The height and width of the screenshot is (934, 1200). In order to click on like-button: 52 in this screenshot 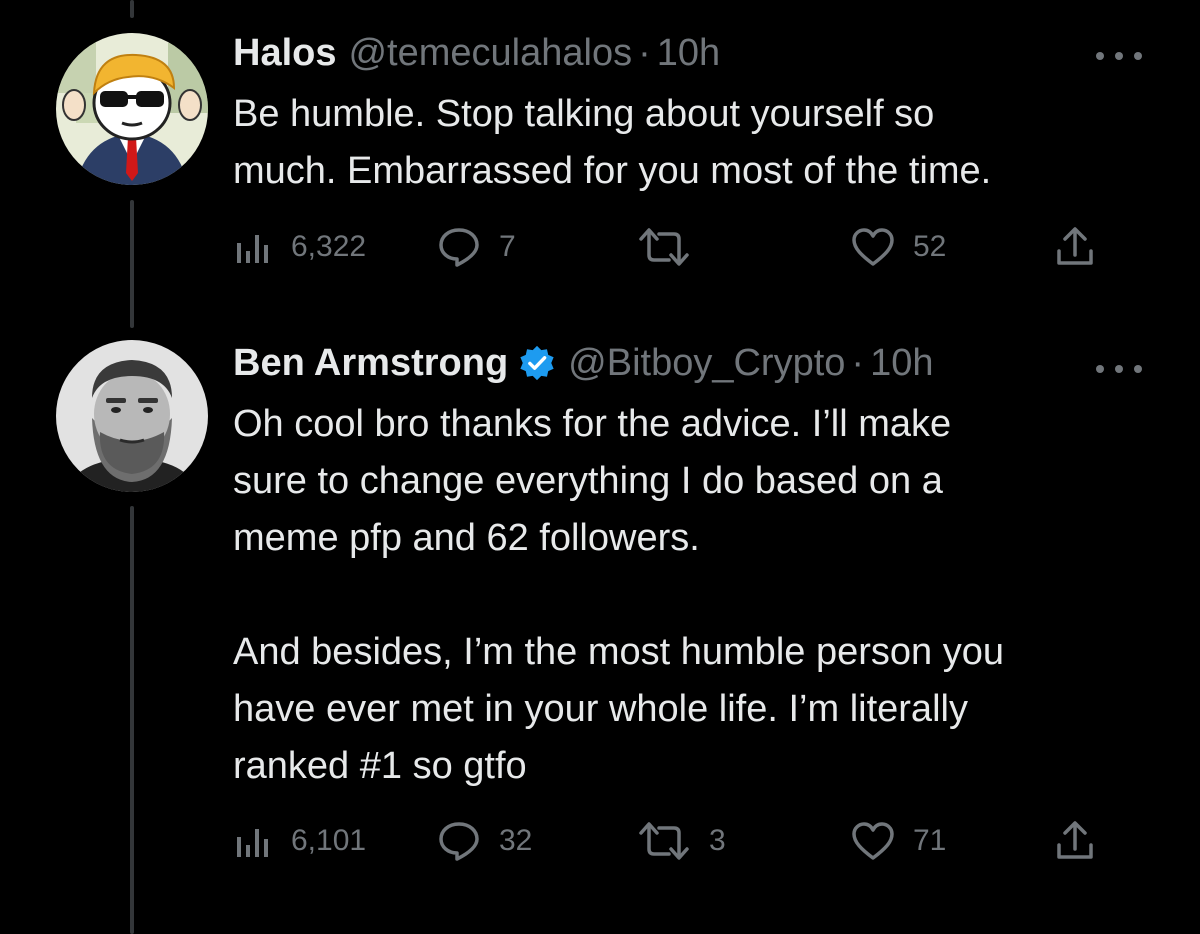, I will do `click(898, 247)`.